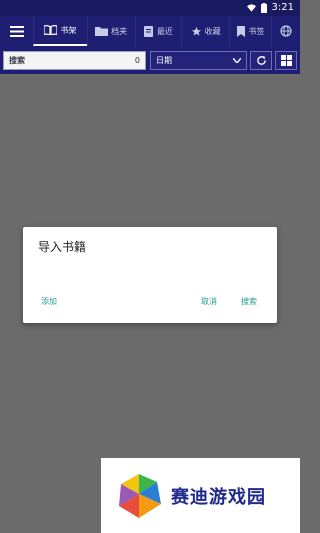 This screenshot has height=533, width=320. Describe the element at coordinates (74, 60) in the screenshot. I see `search-input: 搜索 0` at that location.